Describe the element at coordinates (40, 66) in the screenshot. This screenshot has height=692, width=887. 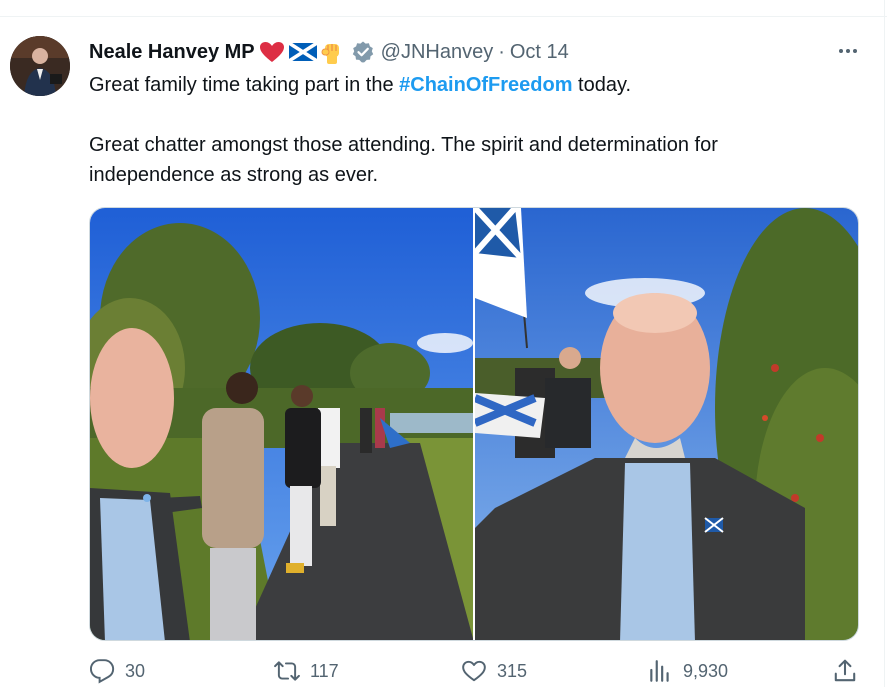
I see `avatar` at that location.